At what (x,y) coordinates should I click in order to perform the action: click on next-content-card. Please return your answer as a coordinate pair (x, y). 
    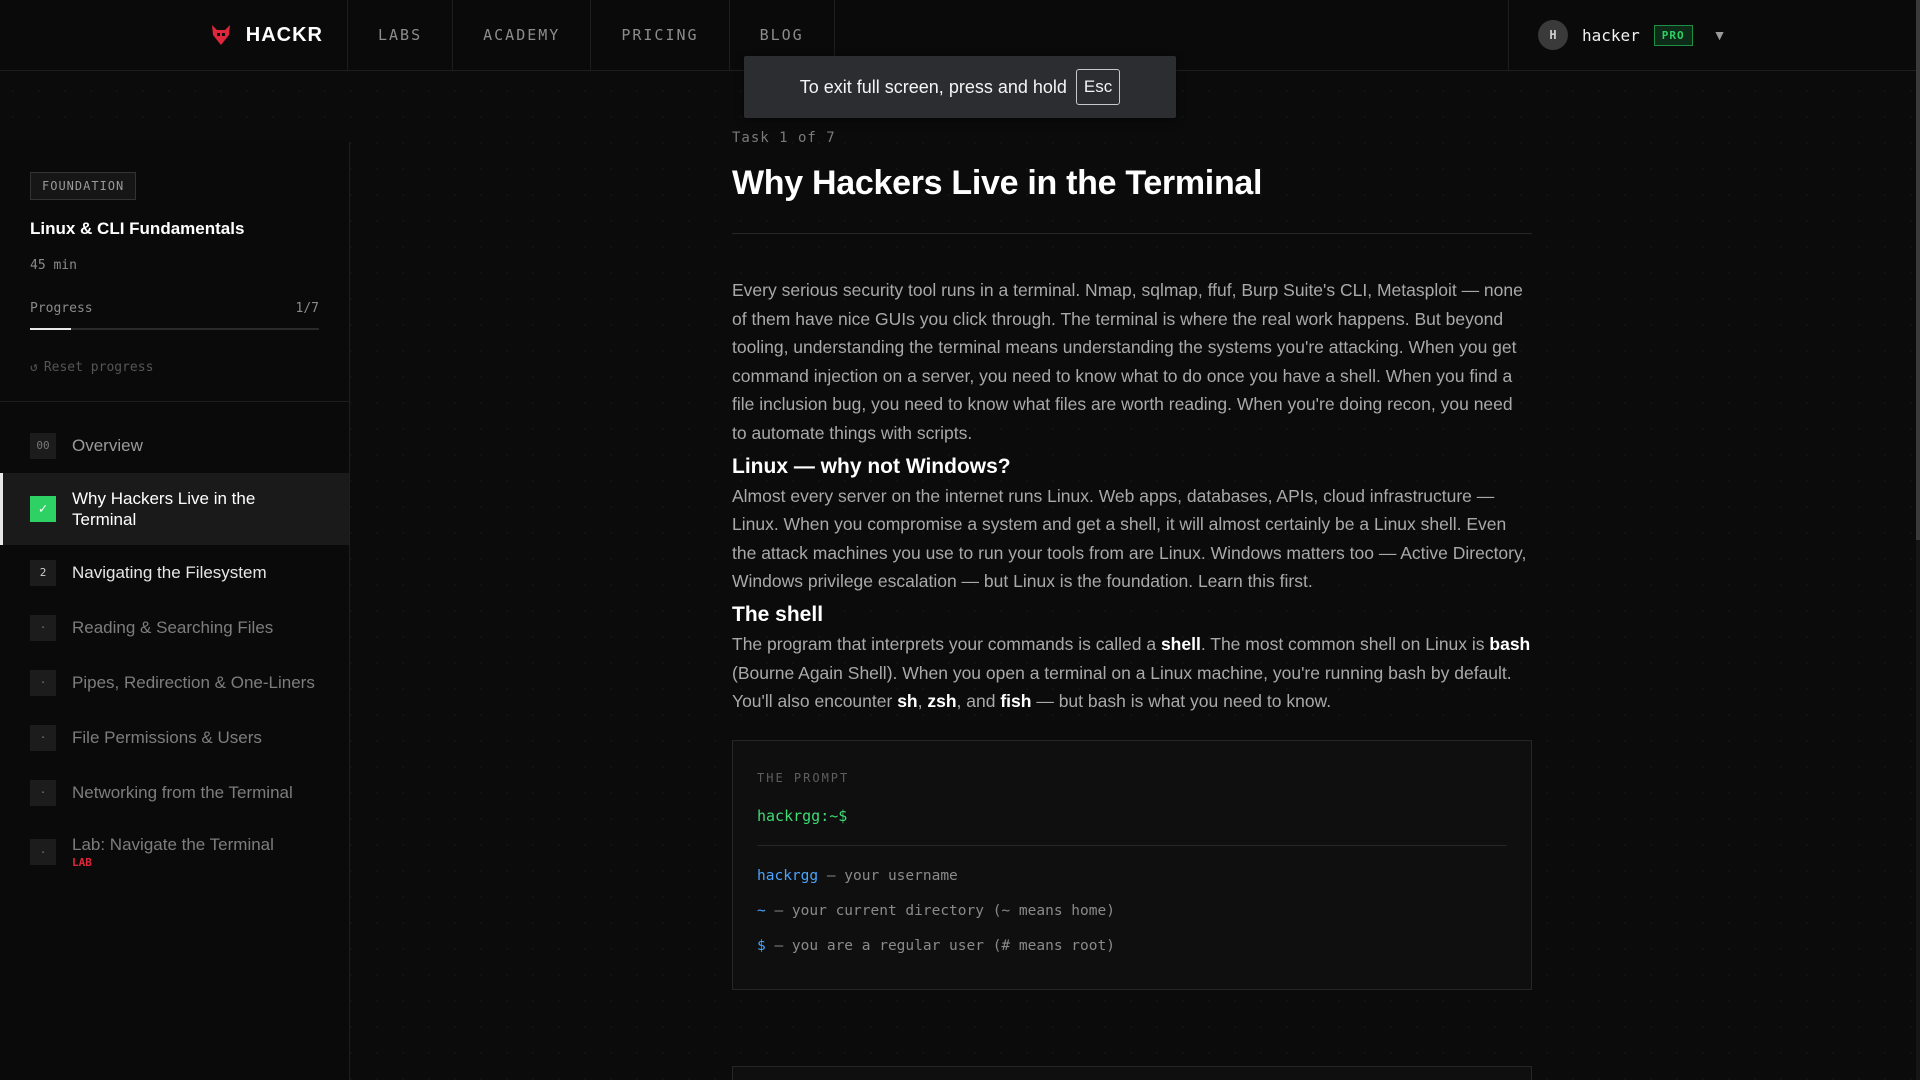
    Looking at the image, I should click on (1132, 1073).